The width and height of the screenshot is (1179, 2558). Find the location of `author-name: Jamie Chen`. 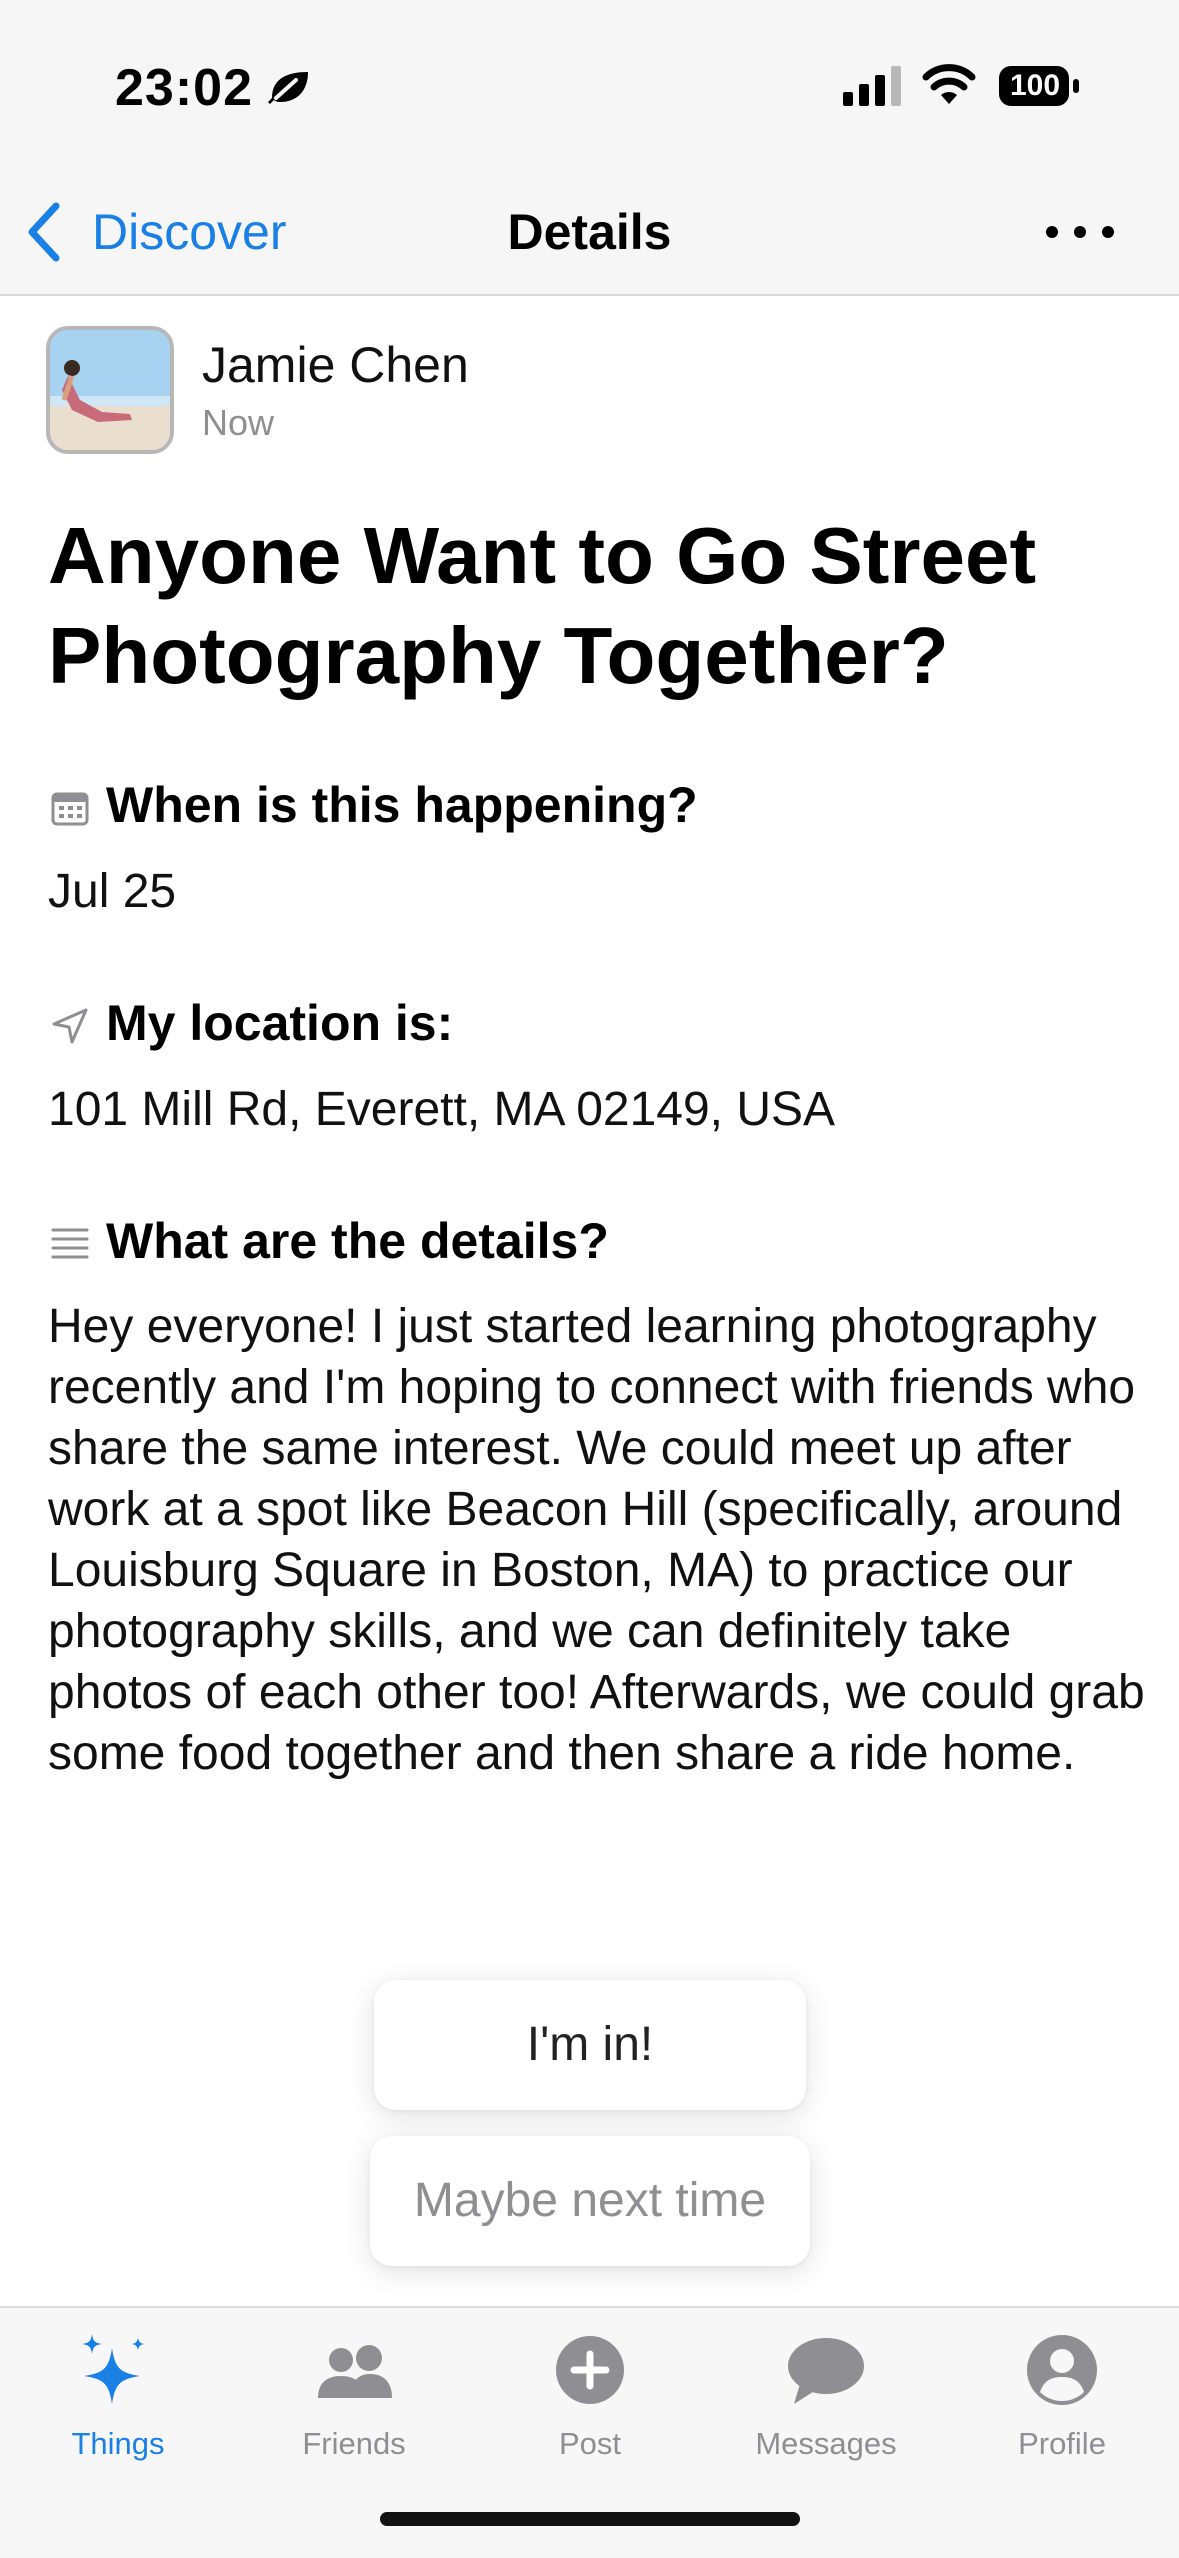

author-name: Jamie Chen is located at coordinates (335, 365).